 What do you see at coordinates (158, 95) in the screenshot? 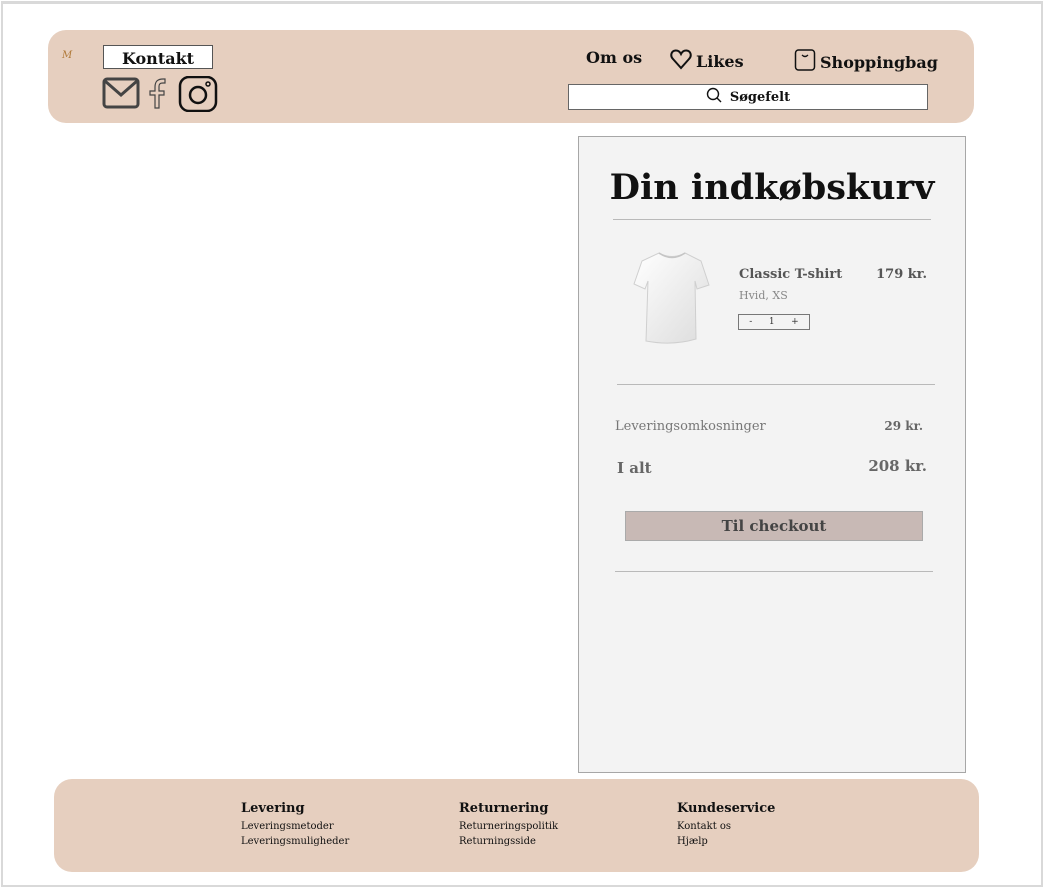
I see `facebook-icon` at bounding box center [158, 95].